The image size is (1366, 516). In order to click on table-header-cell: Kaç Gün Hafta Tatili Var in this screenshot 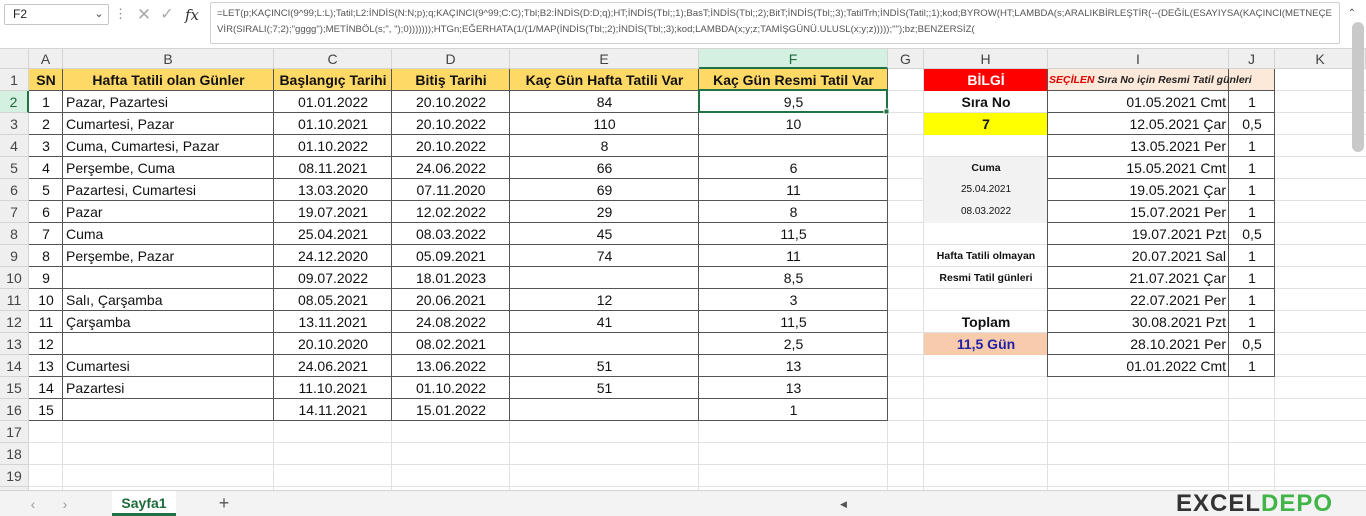, I will do `click(604, 80)`.